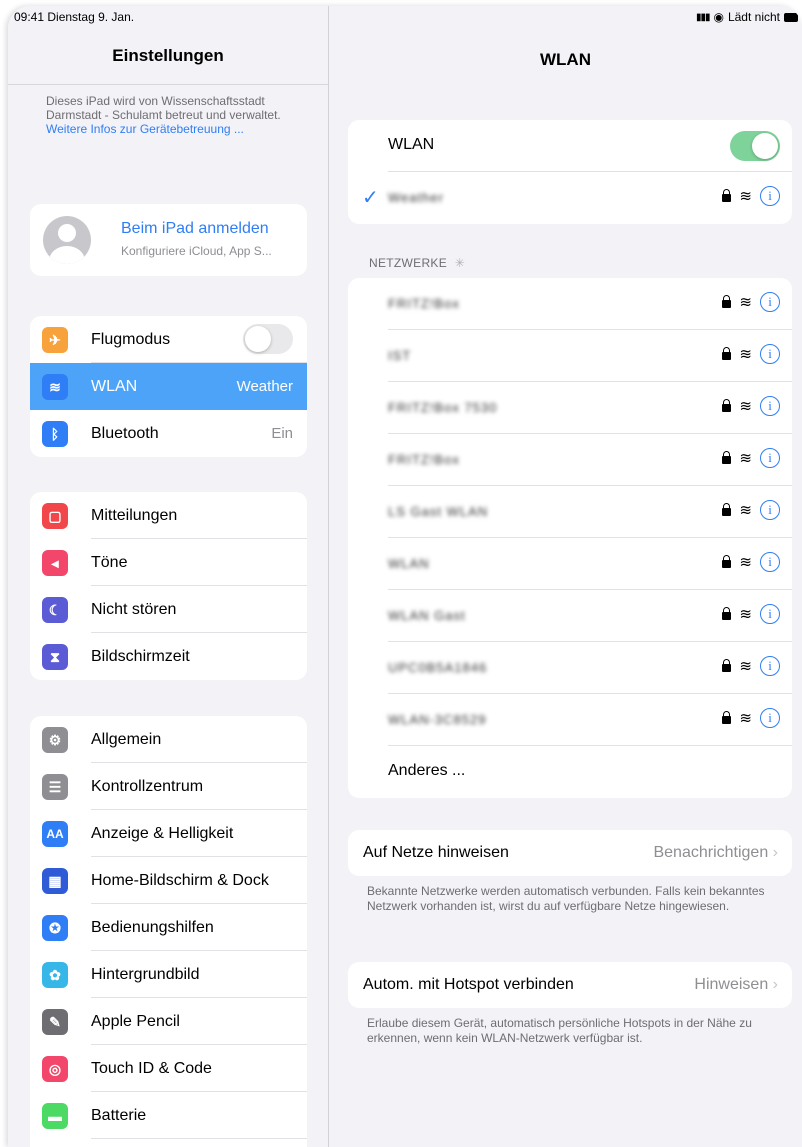 Image resolution: width=802 pixels, height=1147 pixels. I want to click on sidebar-item-screen-time: ⧗ Bildschirmzeit, so click(168, 656).